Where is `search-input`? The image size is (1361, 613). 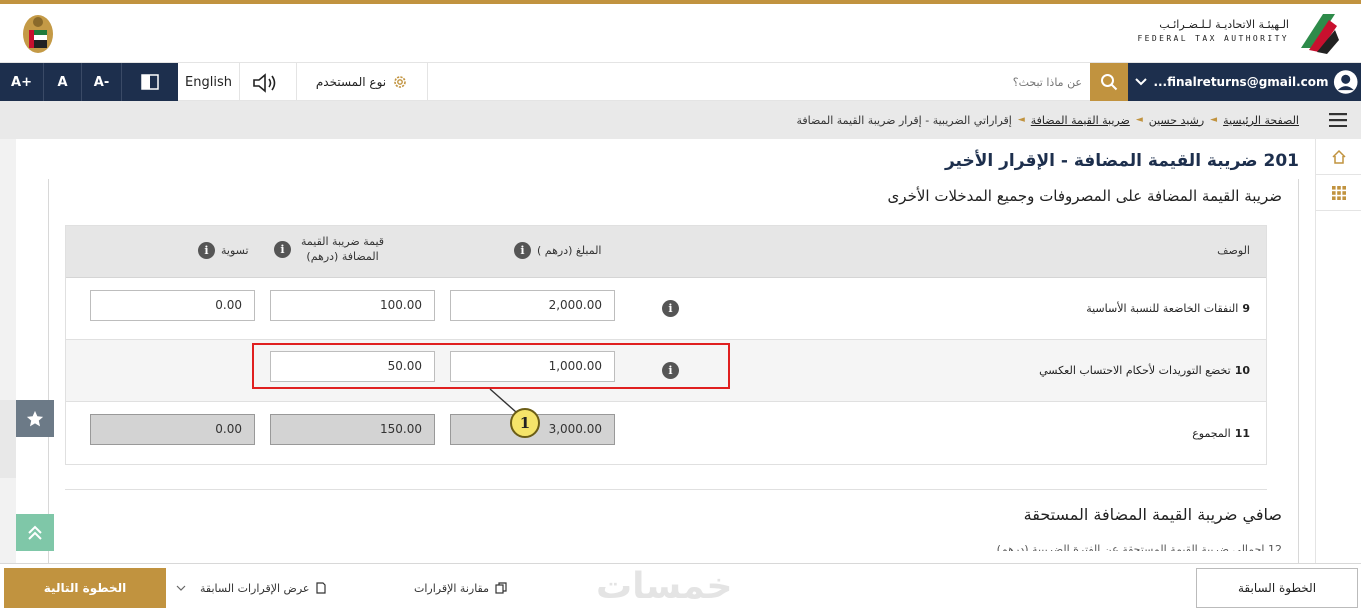
search-input is located at coordinates (915, 82).